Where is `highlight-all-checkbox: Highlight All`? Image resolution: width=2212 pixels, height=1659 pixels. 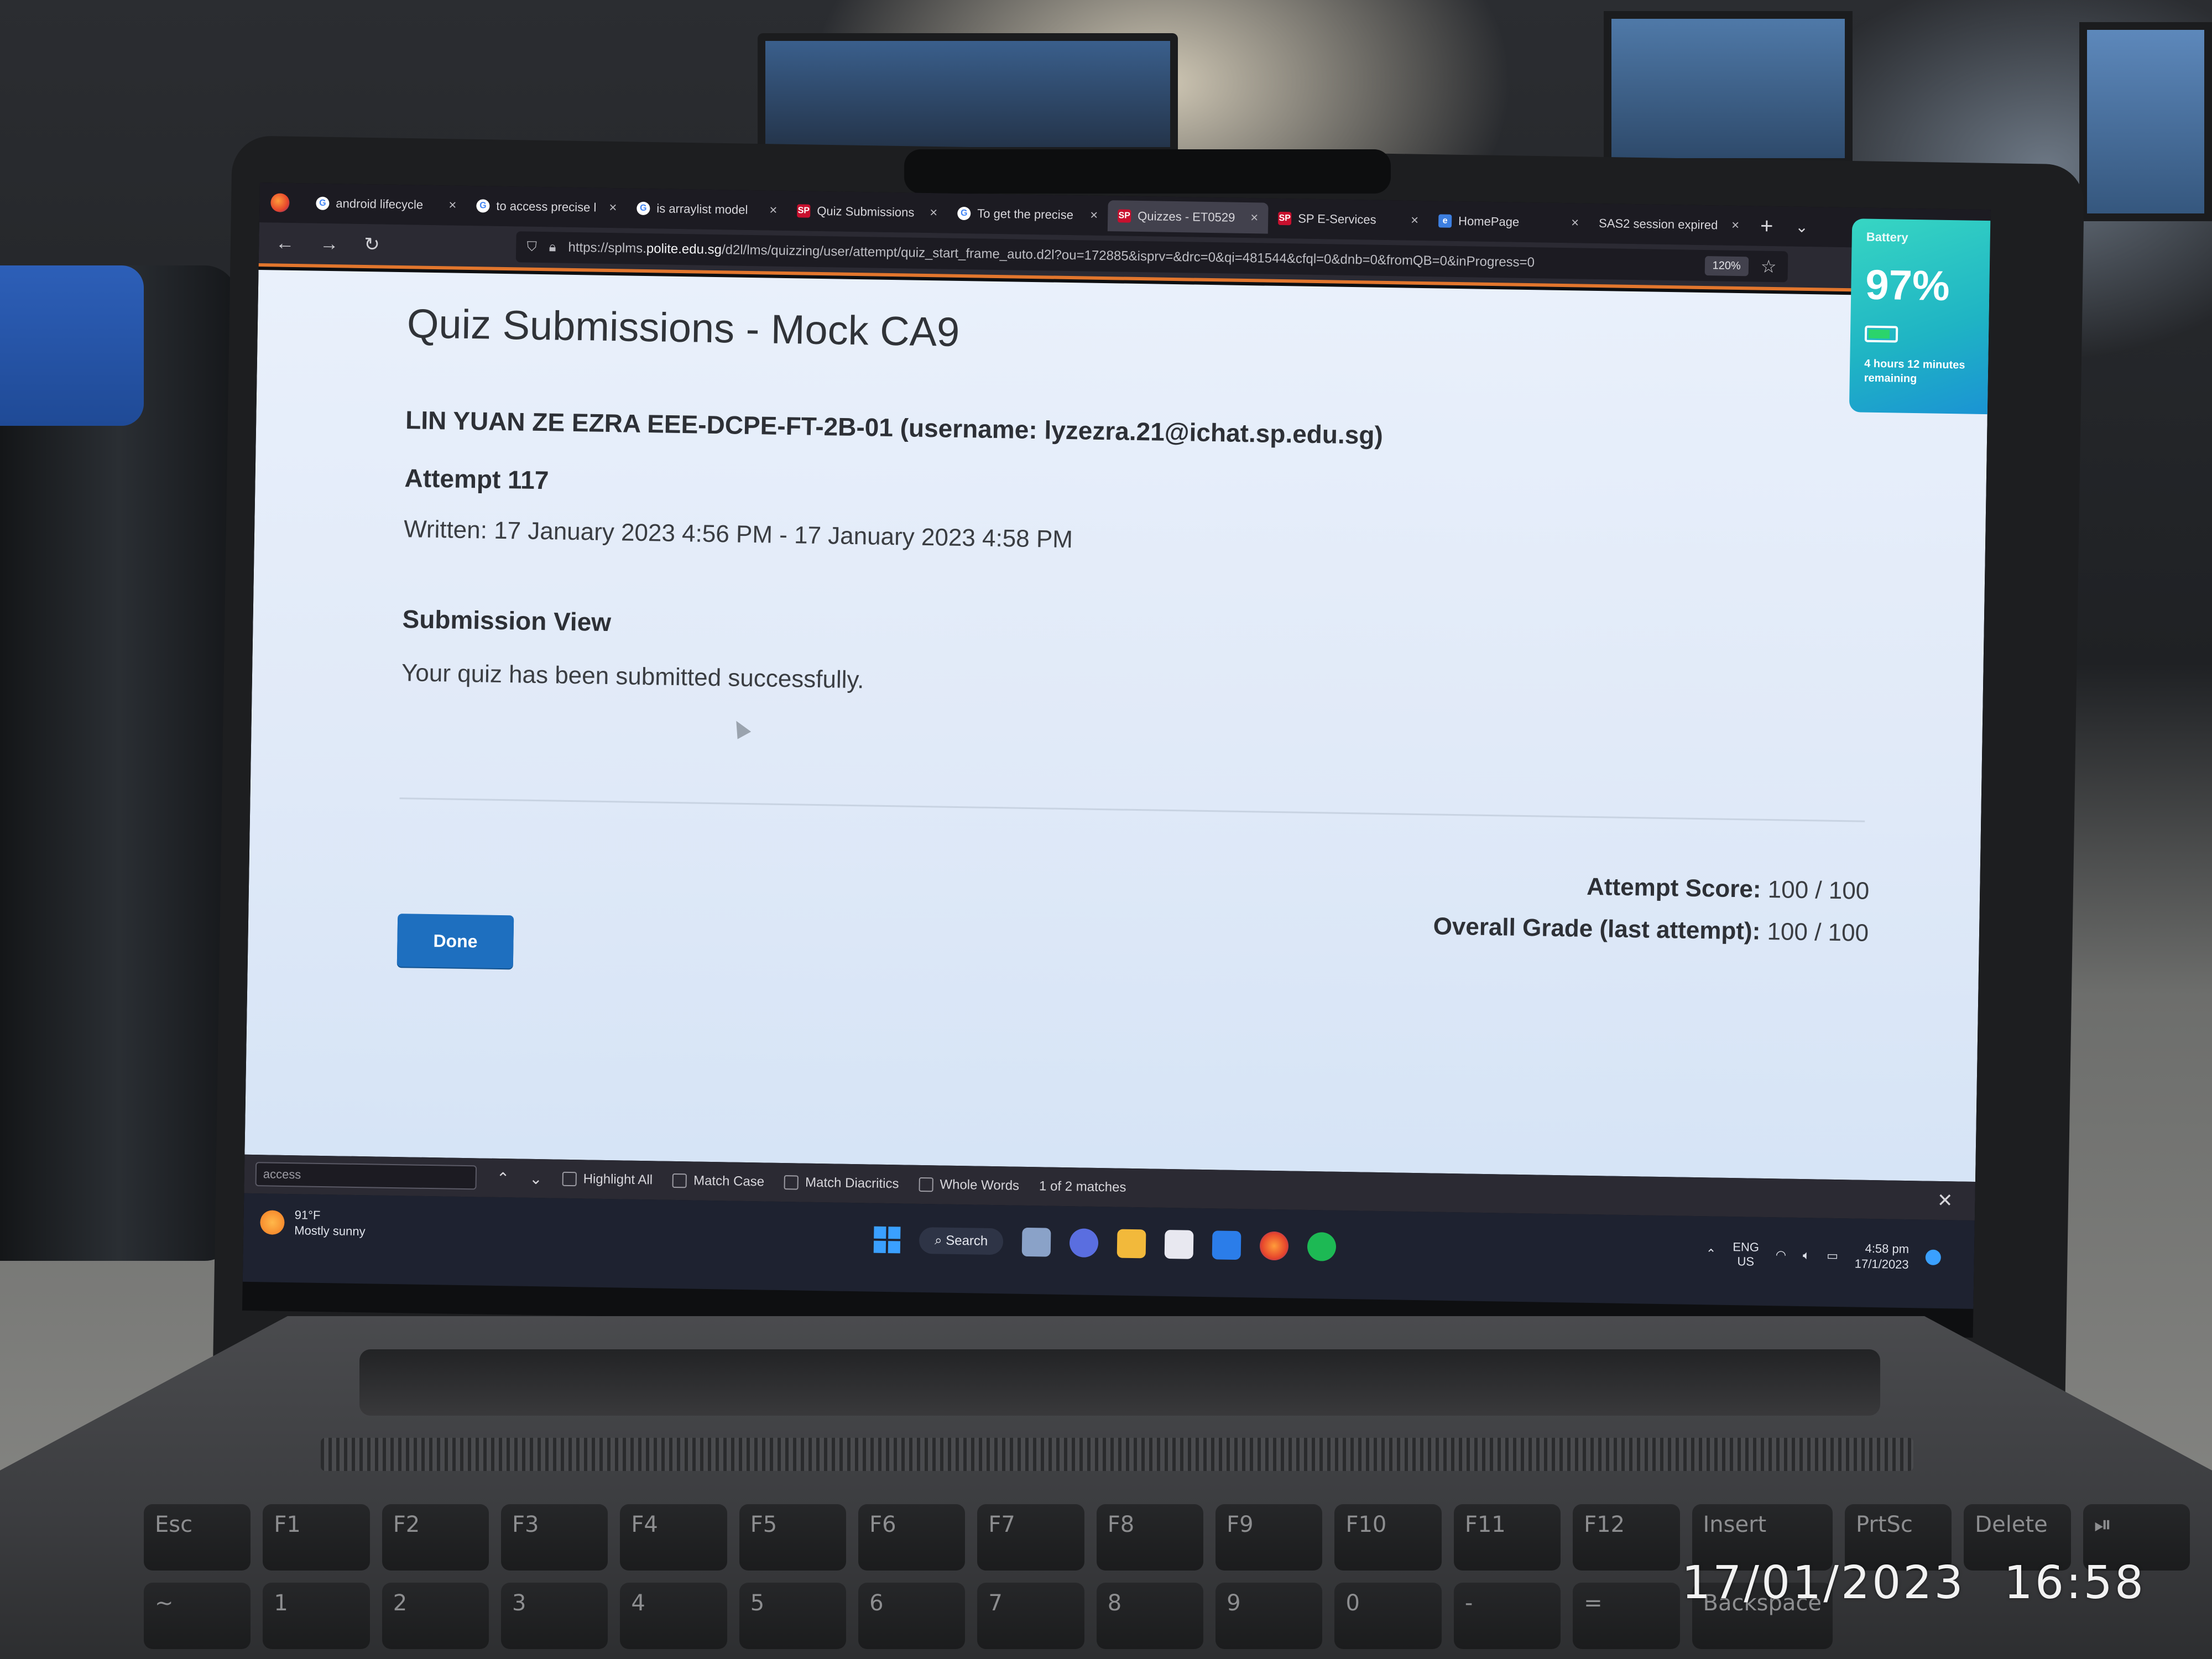
highlight-all-checkbox: Highlight All is located at coordinates (608, 1180).